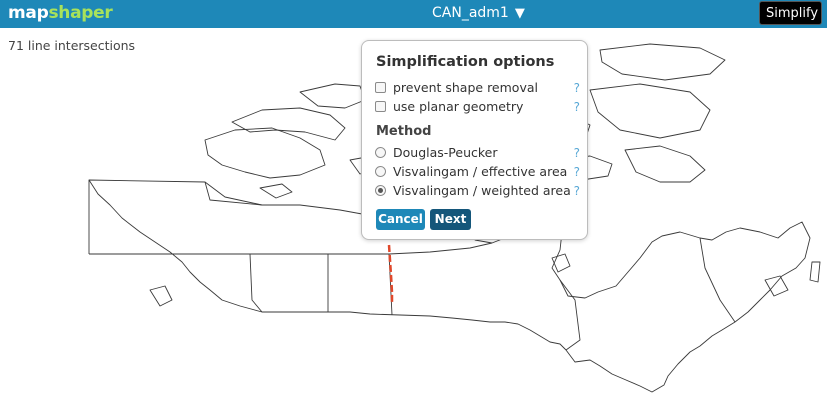  What do you see at coordinates (233, 193) in the screenshot?
I see `province-boundary-nwt-nunavut` at bounding box center [233, 193].